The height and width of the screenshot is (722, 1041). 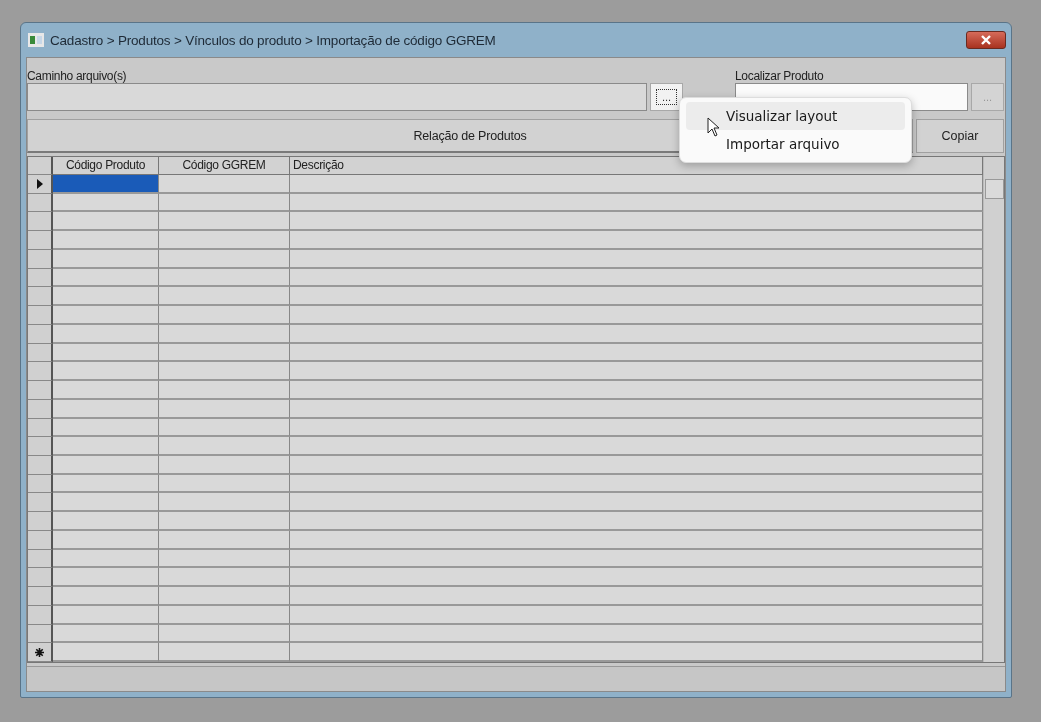 I want to click on section-title: Relação de Produtos, so click(x=470, y=135).